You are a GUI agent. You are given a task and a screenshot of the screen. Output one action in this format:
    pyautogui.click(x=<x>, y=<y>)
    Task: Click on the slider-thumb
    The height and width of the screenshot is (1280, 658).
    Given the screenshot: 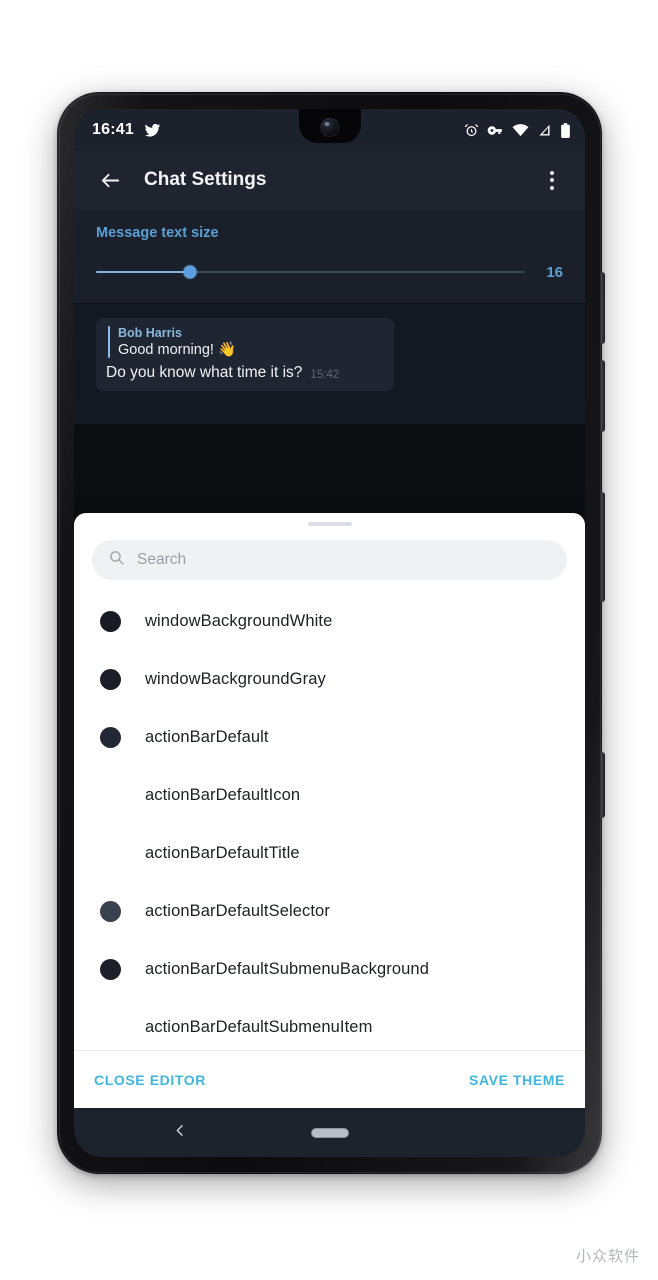 What is the action you would take?
    pyautogui.click(x=190, y=272)
    